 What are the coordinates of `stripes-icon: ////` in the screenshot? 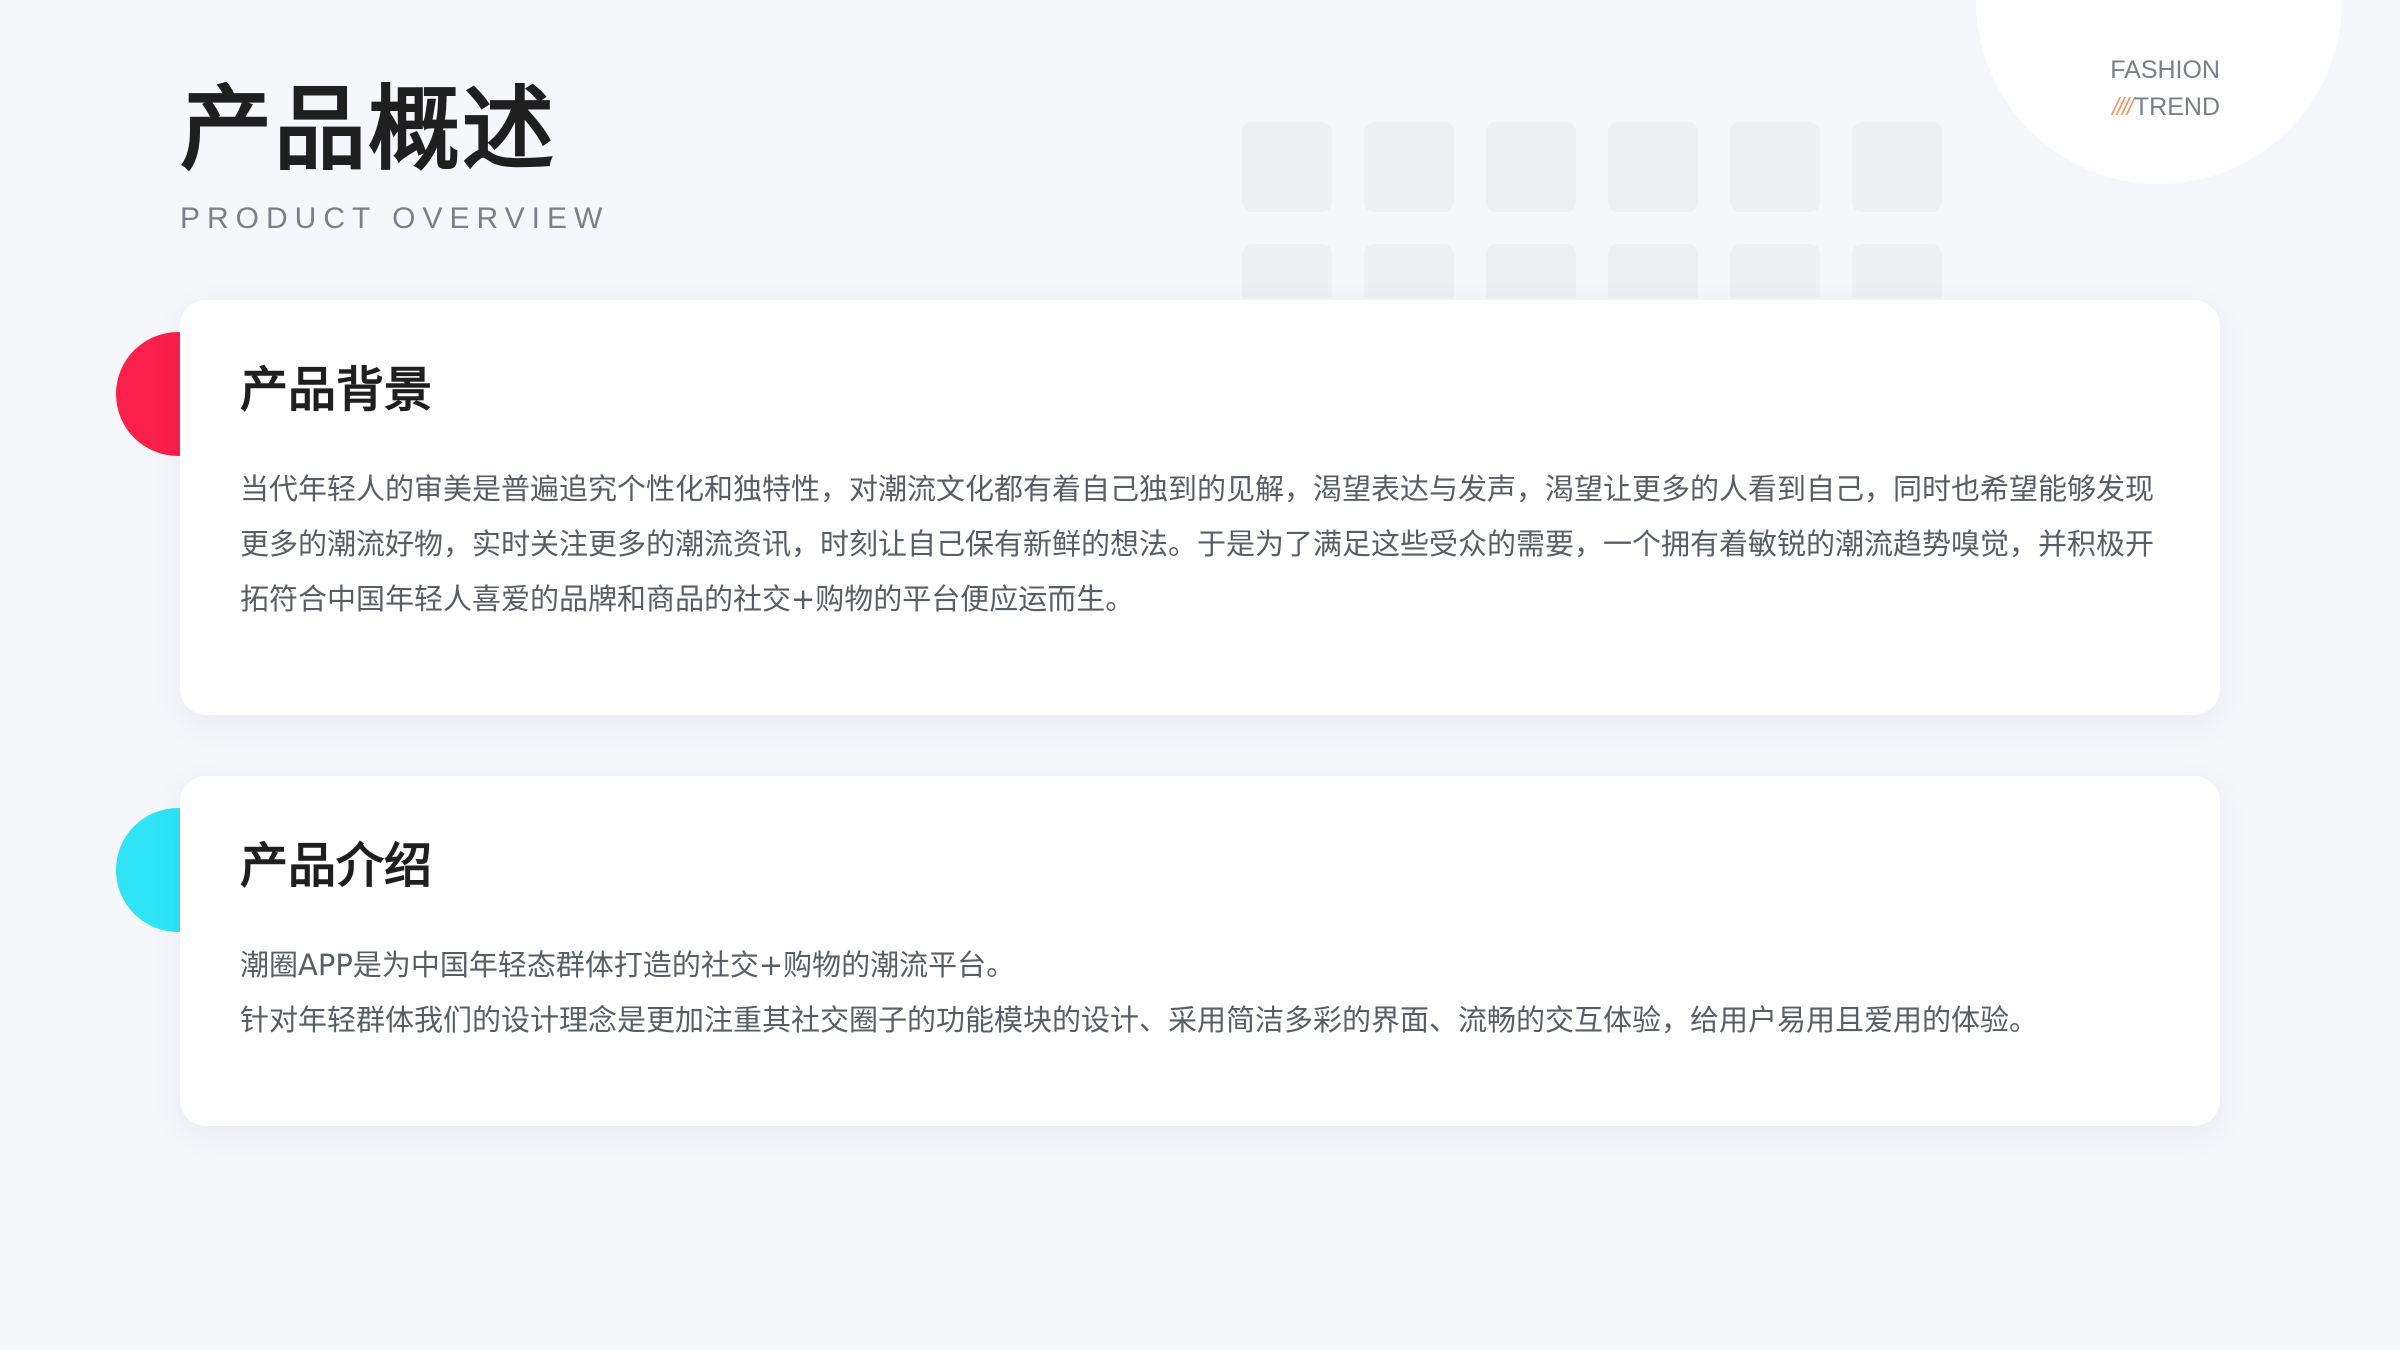 It's located at (2123, 107).